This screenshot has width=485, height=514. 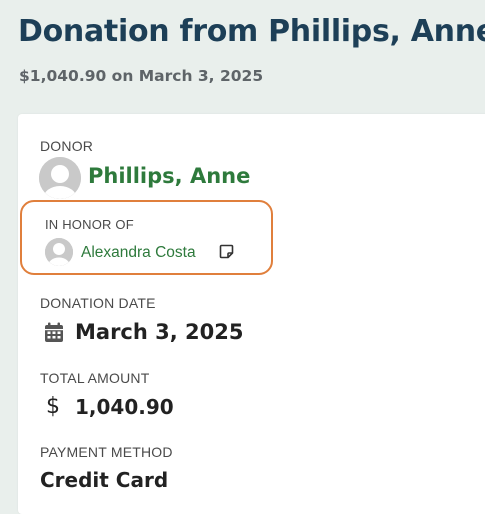 What do you see at coordinates (54, 332) in the screenshot?
I see `calendar-icon` at bounding box center [54, 332].